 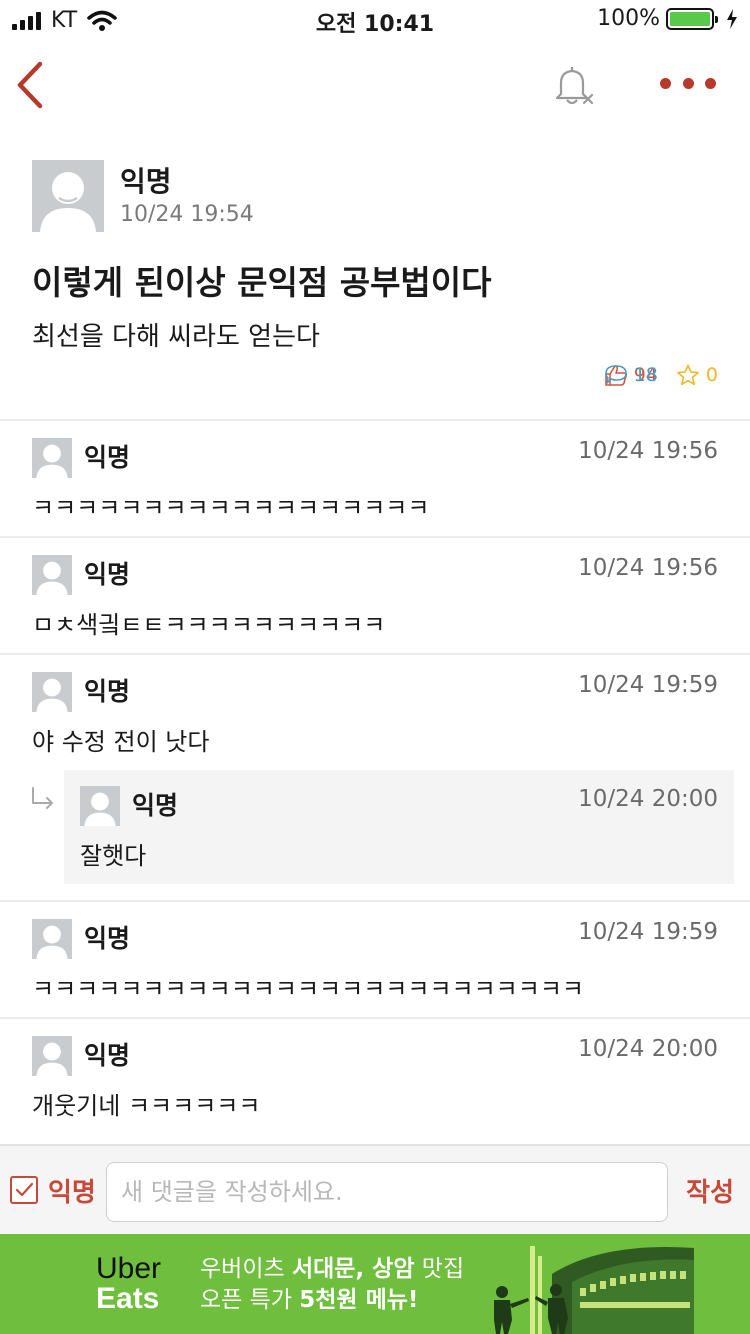 I want to click on reply-time: 10/24 20:00, so click(x=648, y=799).